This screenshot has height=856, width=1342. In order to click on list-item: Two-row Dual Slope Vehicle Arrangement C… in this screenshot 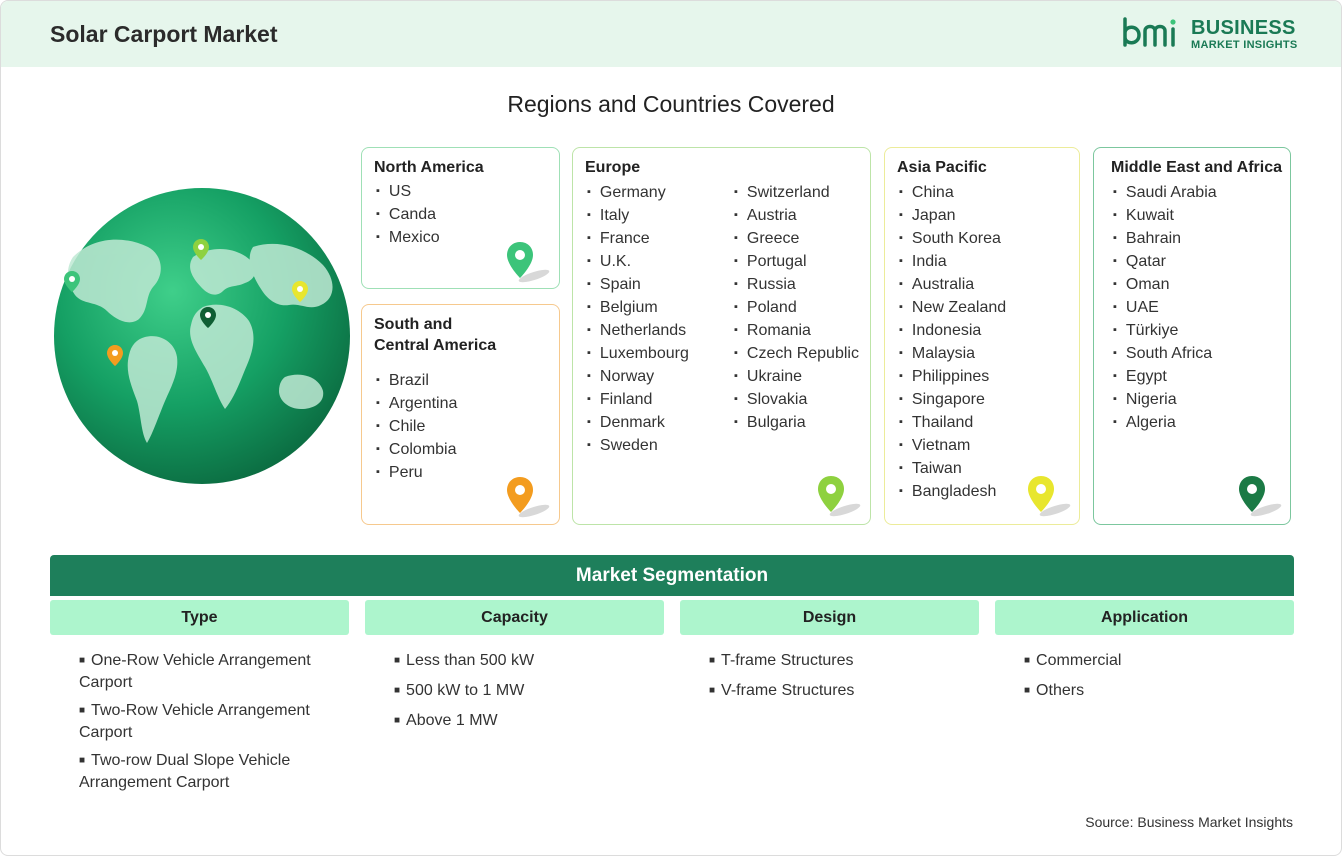, I will do `click(211, 772)`.